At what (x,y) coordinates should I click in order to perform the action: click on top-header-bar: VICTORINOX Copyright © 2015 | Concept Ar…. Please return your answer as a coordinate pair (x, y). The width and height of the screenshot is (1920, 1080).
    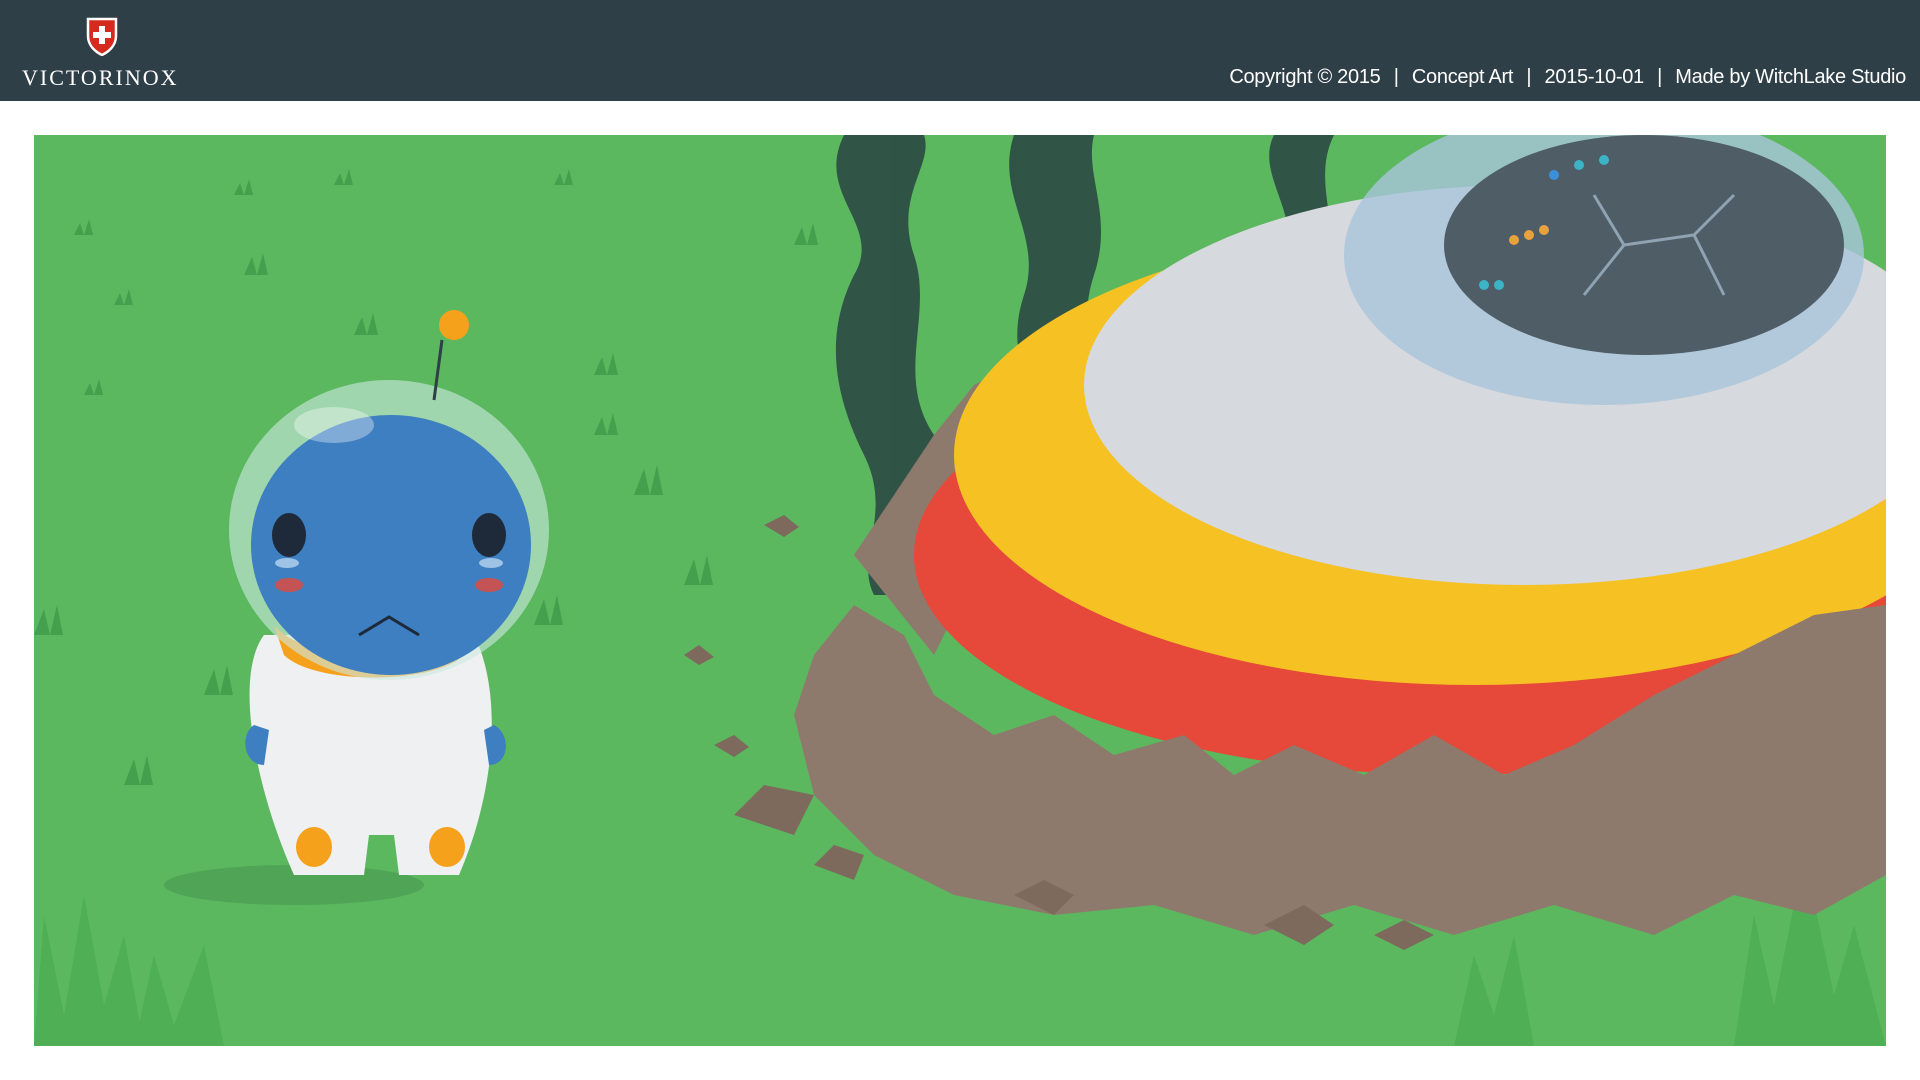
    Looking at the image, I should click on (960, 50).